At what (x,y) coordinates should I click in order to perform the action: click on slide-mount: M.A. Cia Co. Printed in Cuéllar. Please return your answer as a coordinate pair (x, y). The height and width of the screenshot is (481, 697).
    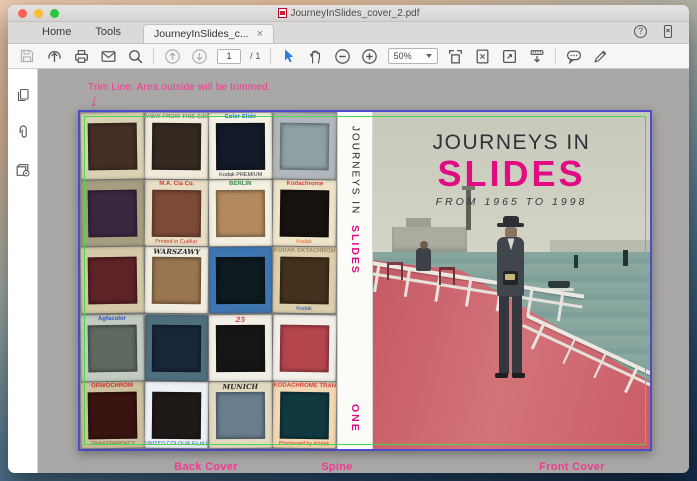
    Looking at the image, I should click on (176, 213).